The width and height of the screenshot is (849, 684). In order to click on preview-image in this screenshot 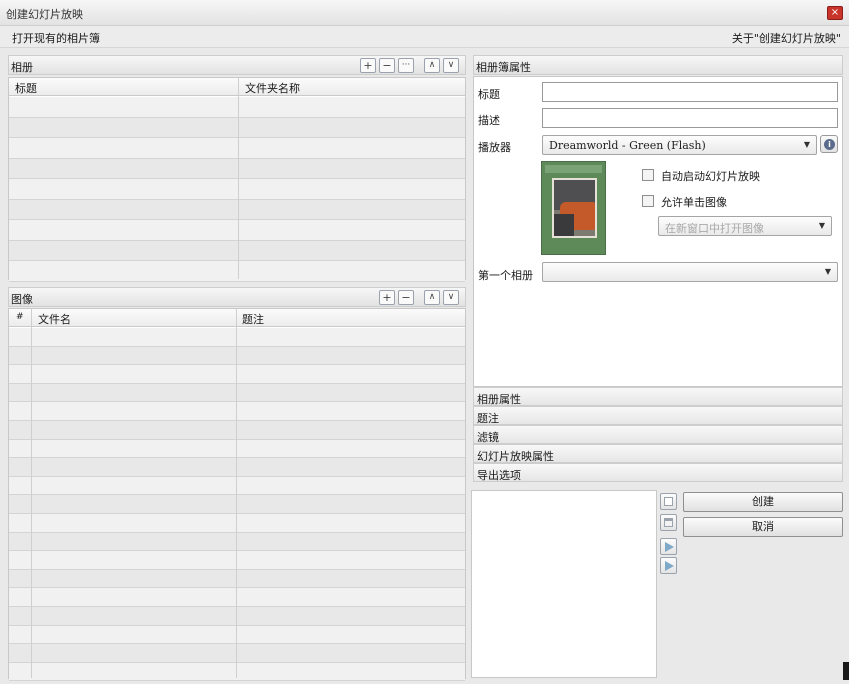, I will do `click(574, 208)`.